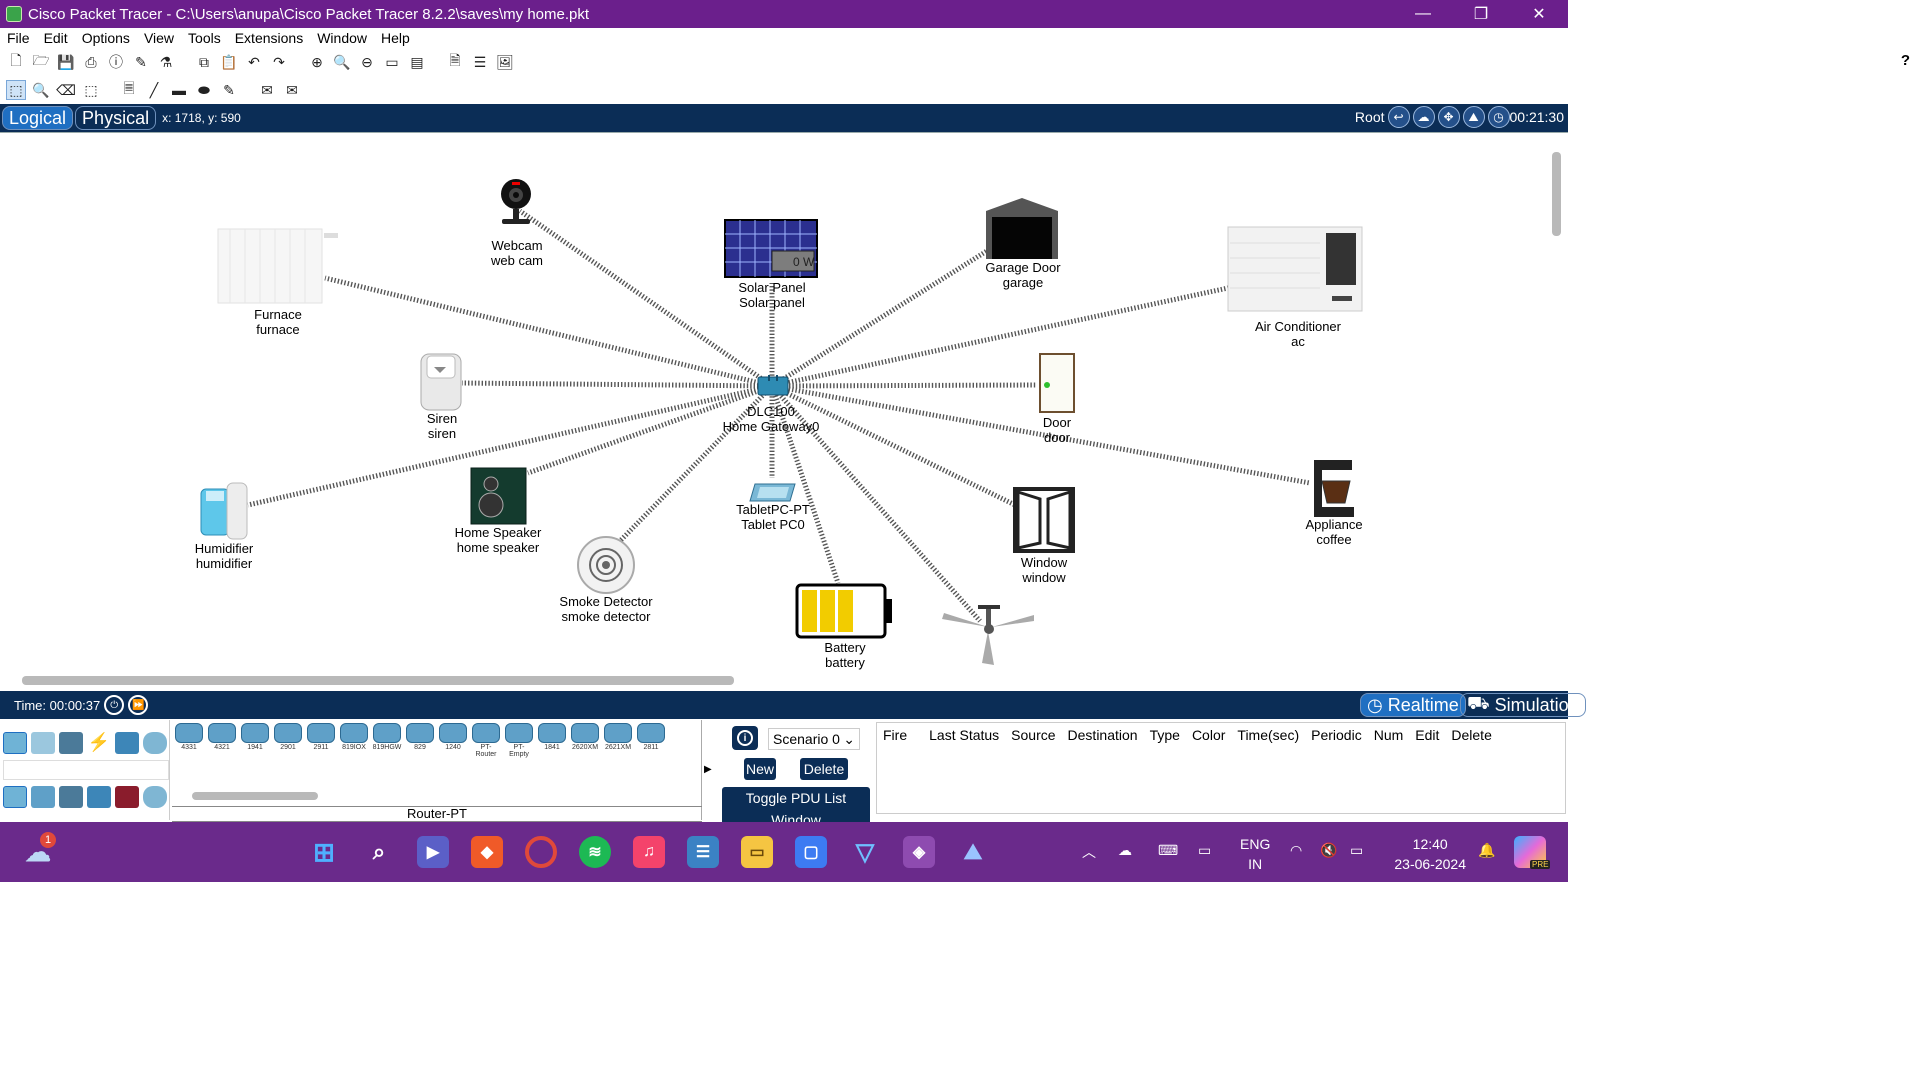 Image resolution: width=1920 pixels, height=1080 pixels. What do you see at coordinates (342, 62) in the screenshot?
I see `zoom-reset-icon: 🔍` at bounding box center [342, 62].